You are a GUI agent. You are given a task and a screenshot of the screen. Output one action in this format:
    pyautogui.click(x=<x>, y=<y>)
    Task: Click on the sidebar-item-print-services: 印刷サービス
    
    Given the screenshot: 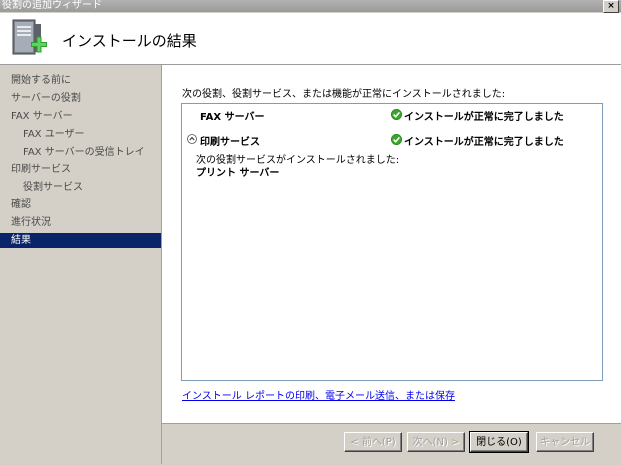 What is the action you would take?
    pyautogui.click(x=80, y=169)
    